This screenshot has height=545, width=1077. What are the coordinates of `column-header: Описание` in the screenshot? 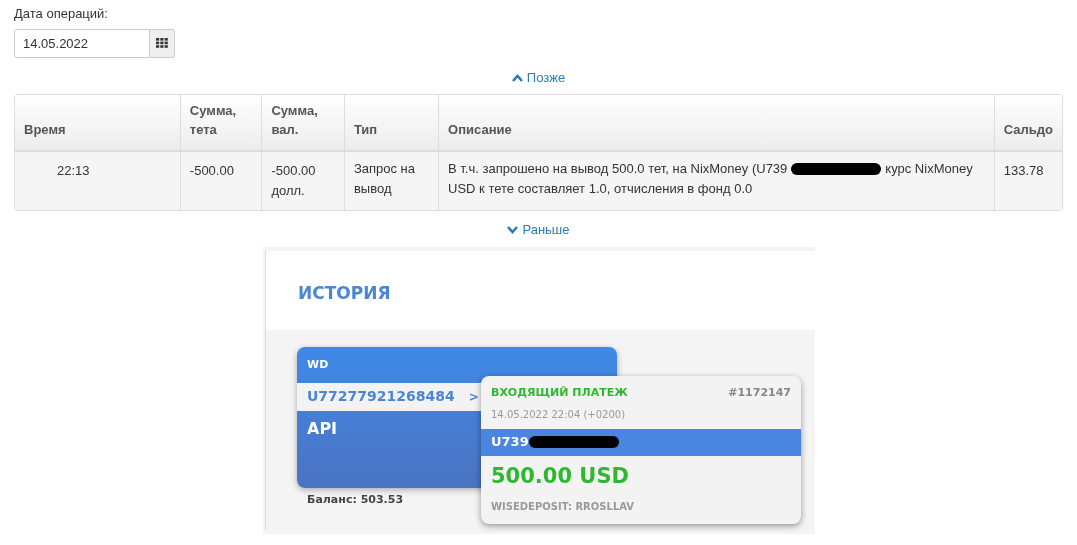 It's located at (480, 129).